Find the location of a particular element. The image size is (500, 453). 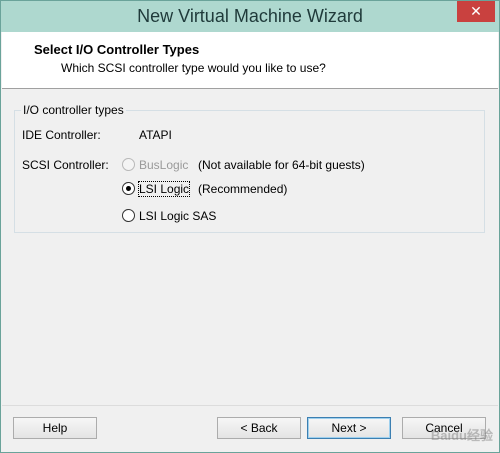

next-button: Next > is located at coordinates (349, 428).